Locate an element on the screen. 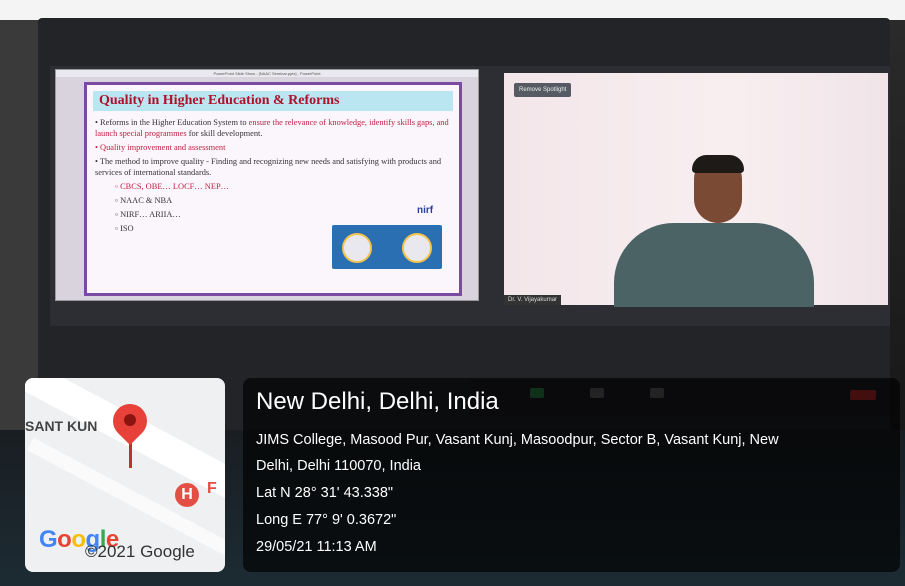 Image resolution: width=905 pixels, height=586 pixels. slide-subbullet: ▫ NAAC & NBA is located at coordinates (144, 200).